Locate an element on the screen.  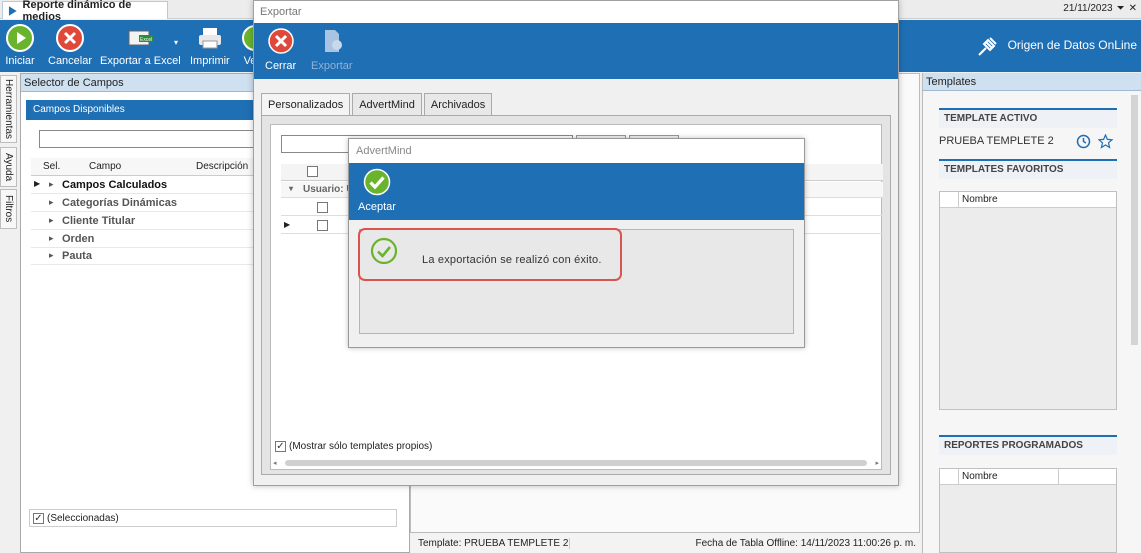
tree-row-label: Pauta is located at coordinates (77, 256).